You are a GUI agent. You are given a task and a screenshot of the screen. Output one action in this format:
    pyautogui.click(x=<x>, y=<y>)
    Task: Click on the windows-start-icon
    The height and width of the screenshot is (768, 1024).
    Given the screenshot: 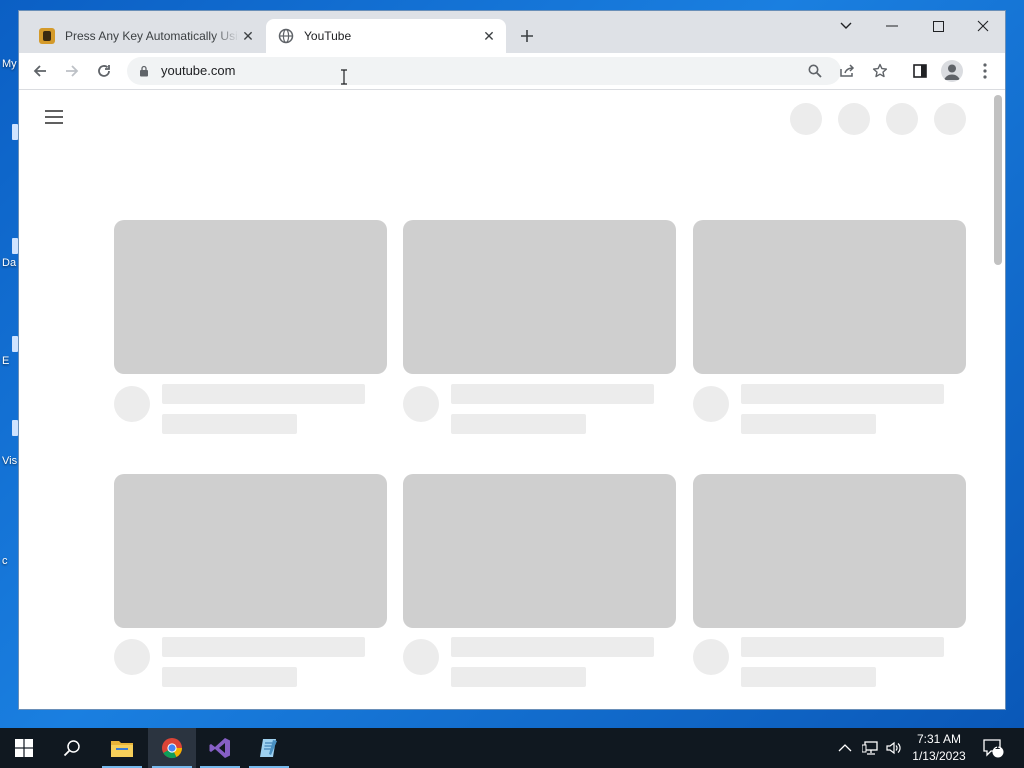 What is the action you would take?
    pyautogui.click(x=24, y=748)
    